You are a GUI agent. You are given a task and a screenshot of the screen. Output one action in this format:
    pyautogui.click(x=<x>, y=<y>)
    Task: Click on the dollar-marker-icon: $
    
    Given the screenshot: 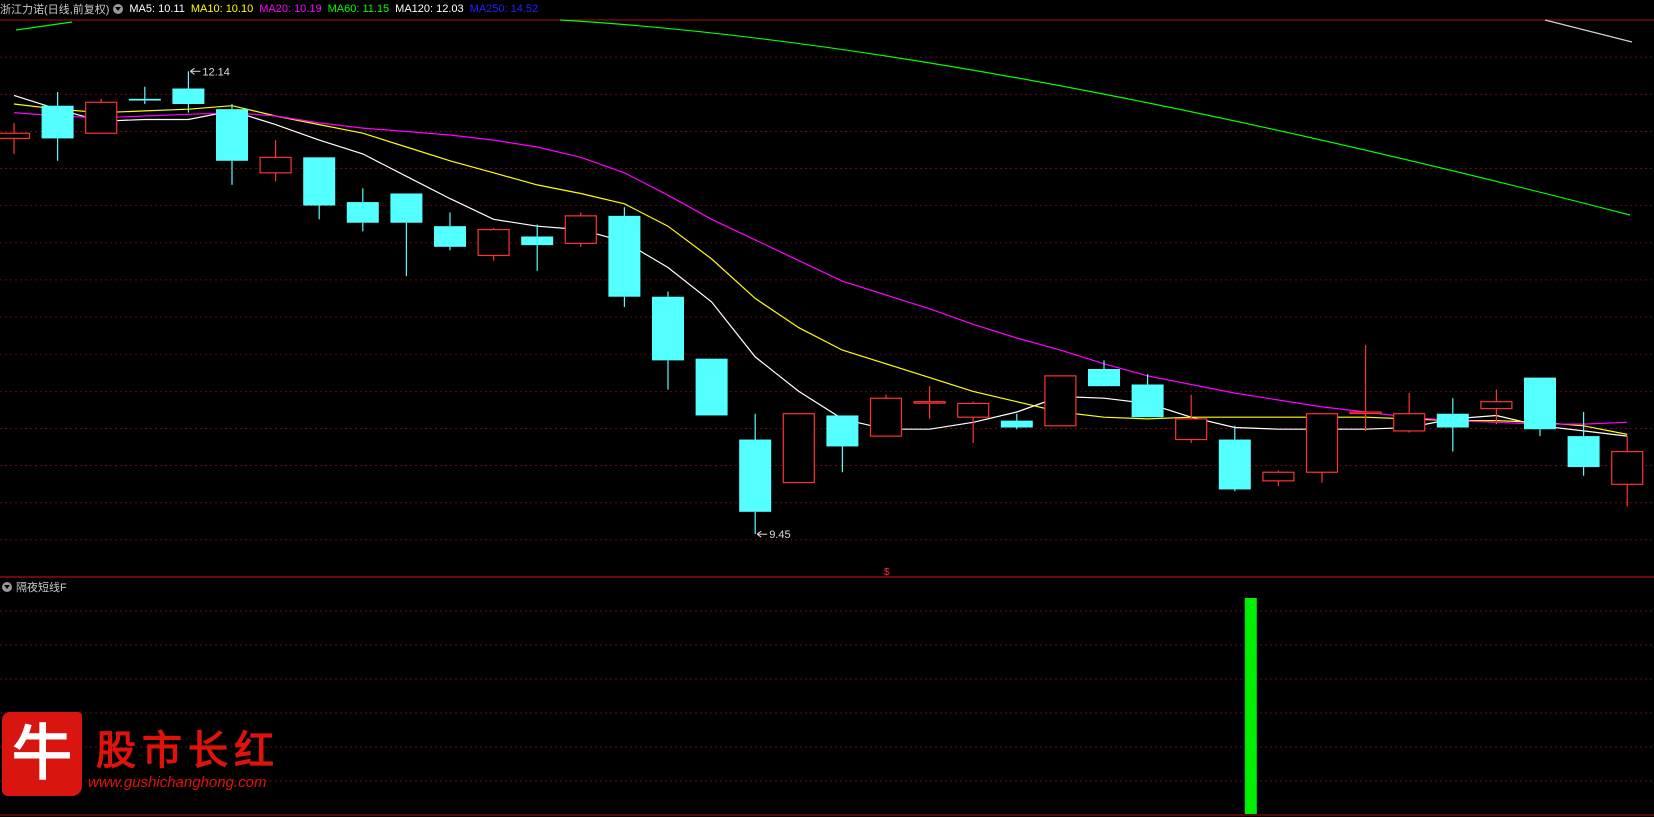 What is the action you would take?
    pyautogui.click(x=887, y=572)
    